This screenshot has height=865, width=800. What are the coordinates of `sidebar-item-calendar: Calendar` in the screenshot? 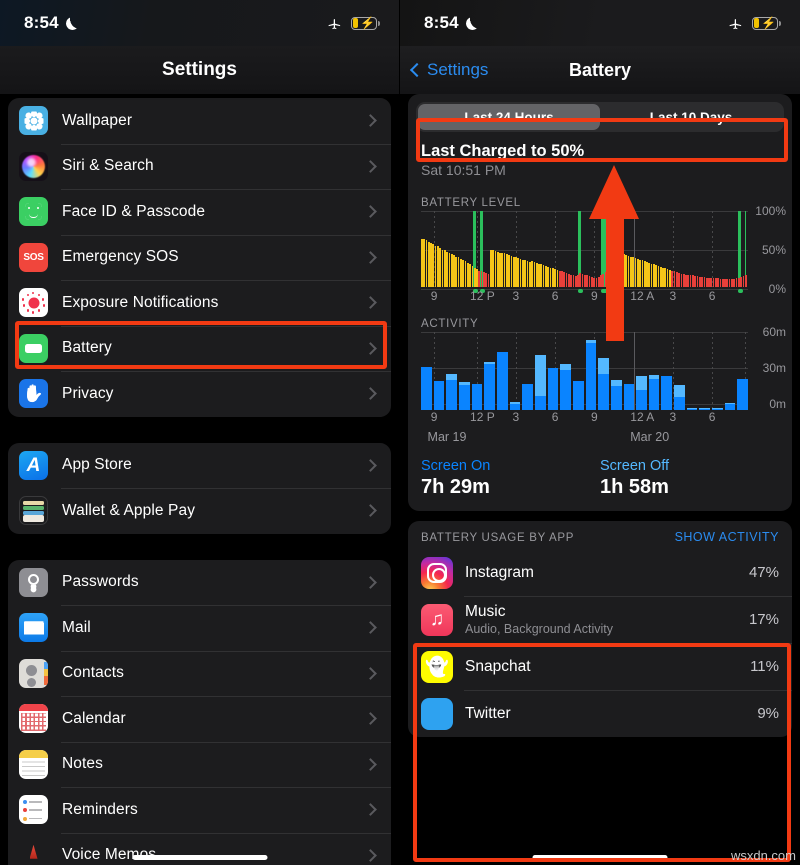 It's located at (199, 719).